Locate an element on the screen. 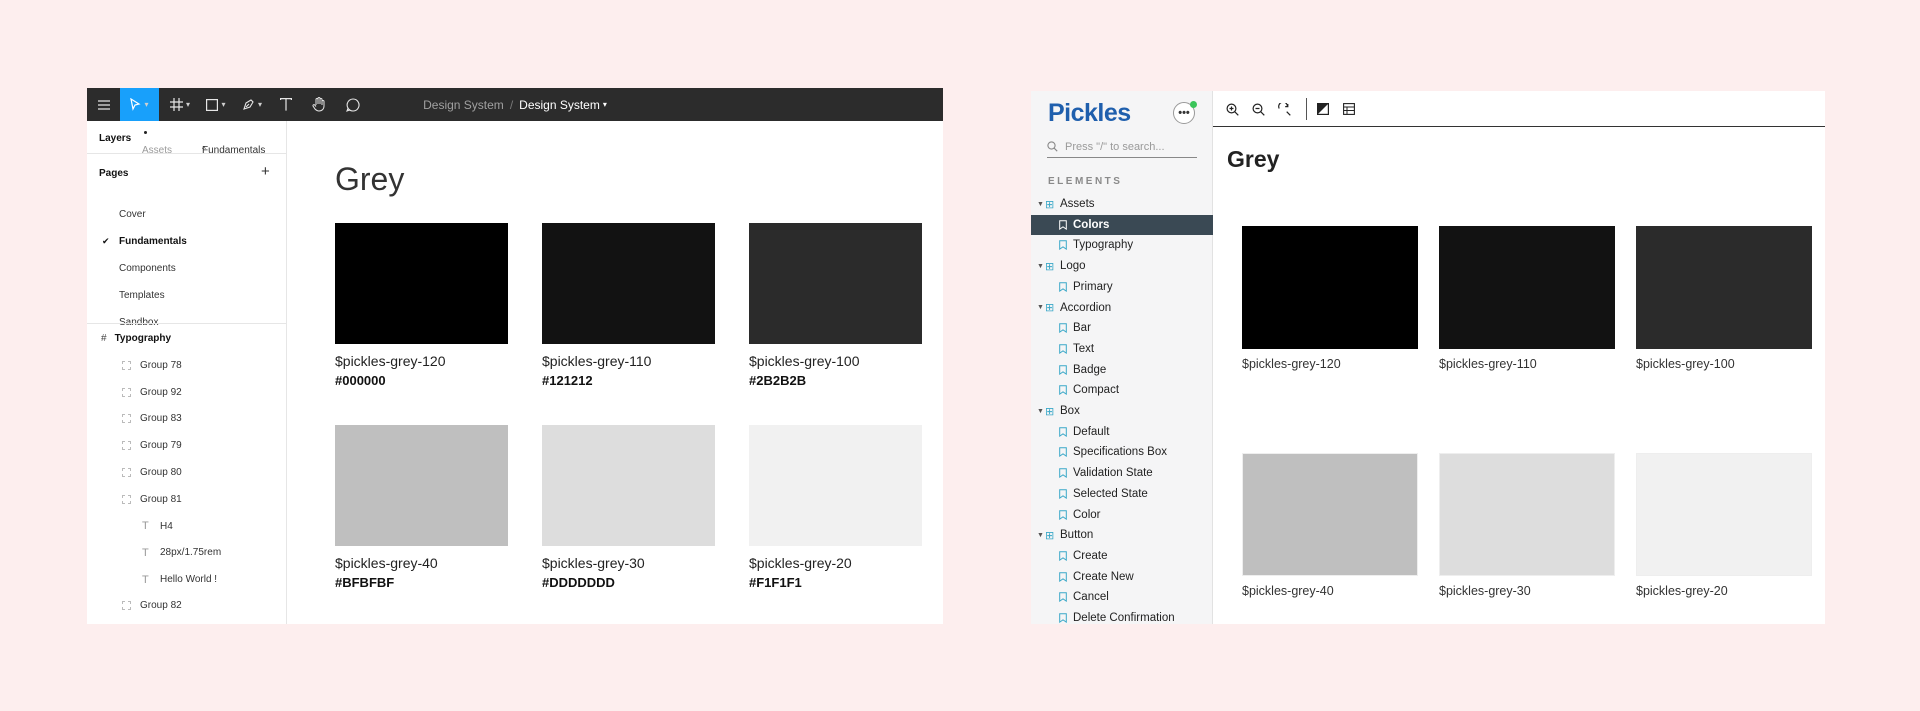 The width and height of the screenshot is (1920, 711). nav-label: Colors is located at coordinates (1091, 224).